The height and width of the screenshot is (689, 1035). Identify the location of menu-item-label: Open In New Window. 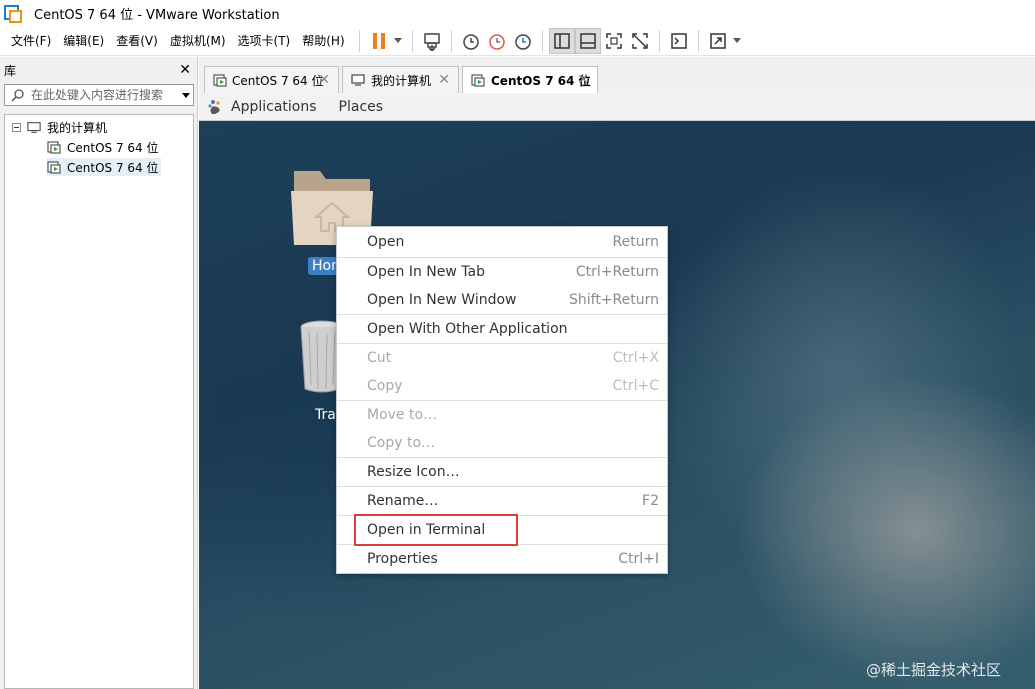
(442, 300).